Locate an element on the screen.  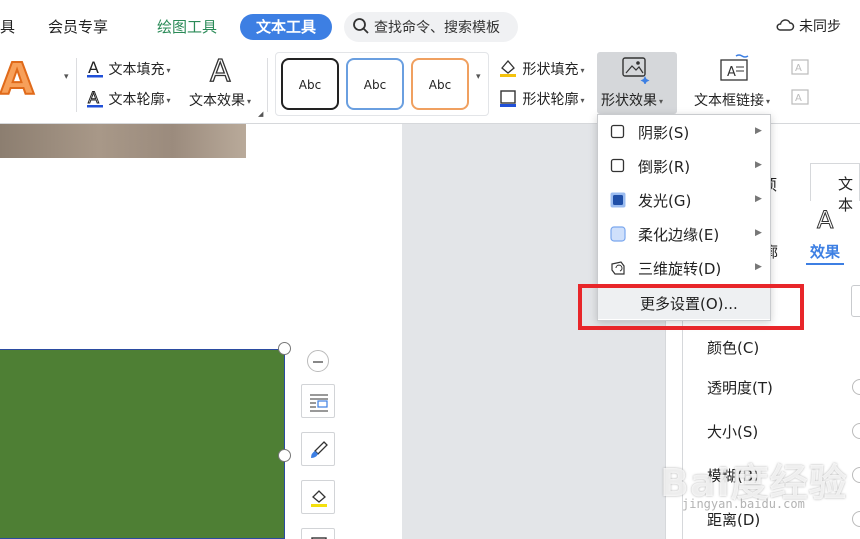
selected-rectangle-shape is located at coordinates (142, 444).